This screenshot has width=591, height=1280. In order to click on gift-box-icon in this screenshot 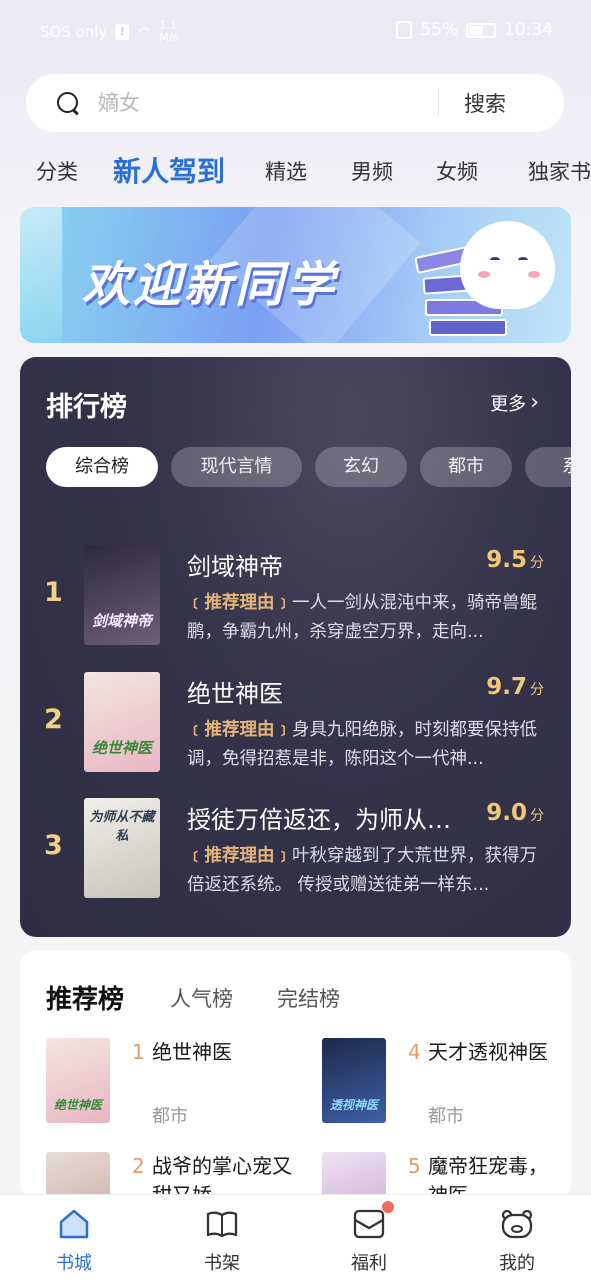, I will do `click(373, 1221)`.